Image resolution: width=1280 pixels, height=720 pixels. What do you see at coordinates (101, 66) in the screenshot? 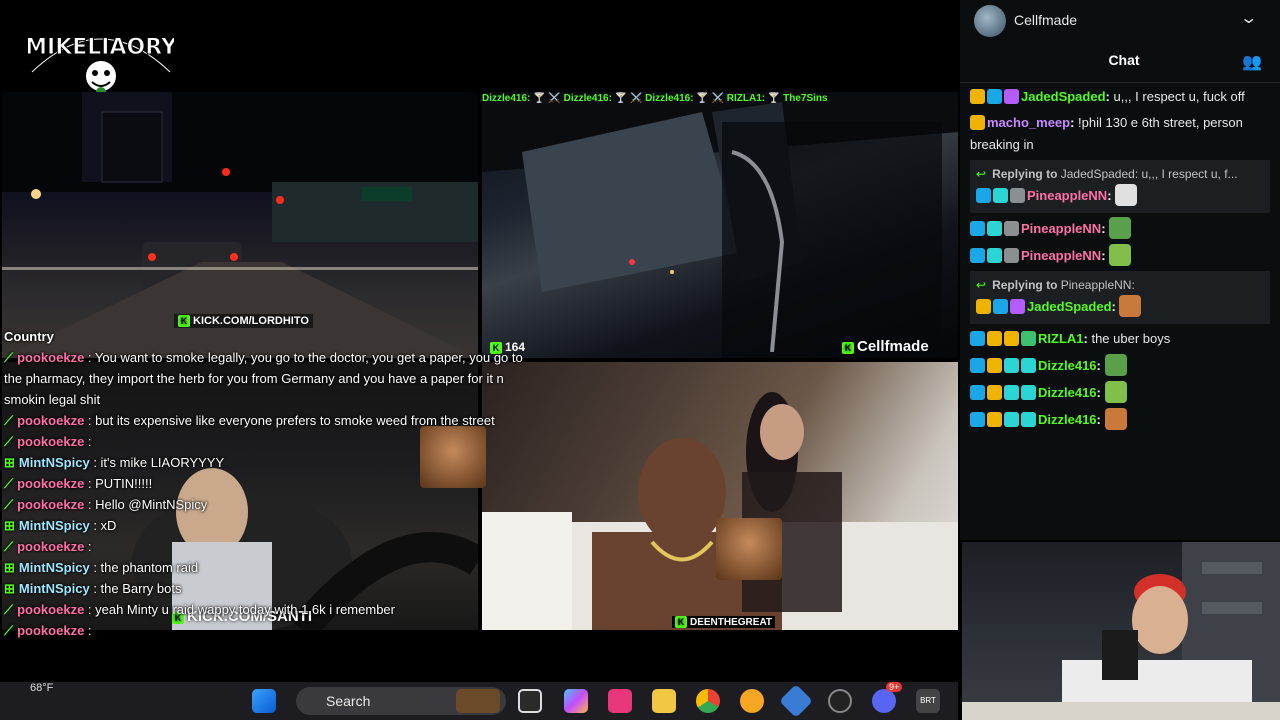
I see `channel-logo: MIKELIAORY` at bounding box center [101, 66].